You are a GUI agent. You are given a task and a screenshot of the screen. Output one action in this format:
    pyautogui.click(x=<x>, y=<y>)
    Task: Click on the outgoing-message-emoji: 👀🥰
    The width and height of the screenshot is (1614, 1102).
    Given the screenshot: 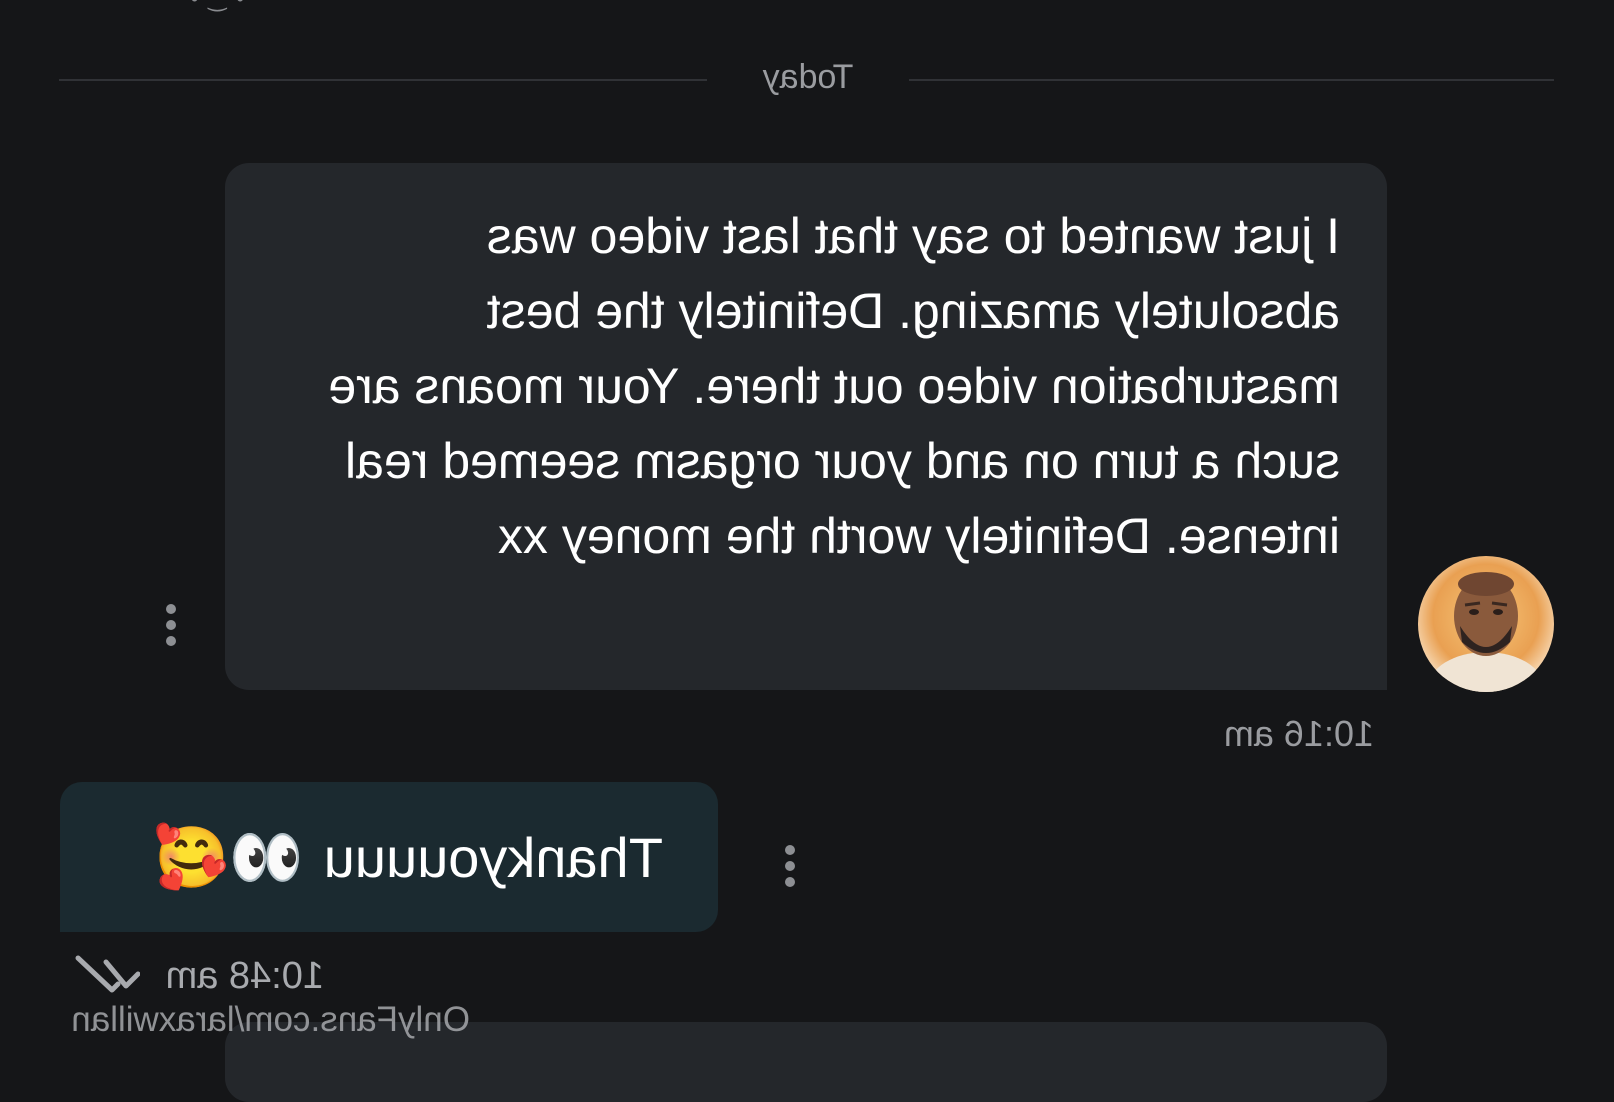 What is the action you would take?
    pyautogui.click(x=229, y=857)
    